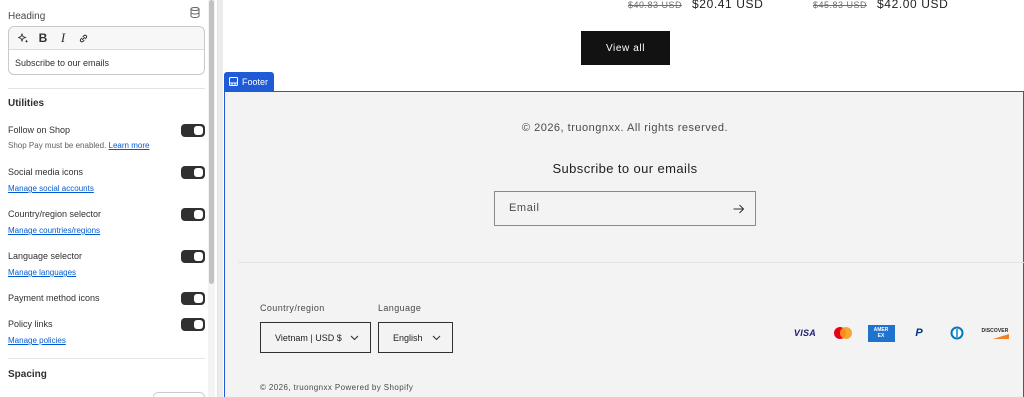 This screenshot has height=397, width=1024. Describe the element at coordinates (913, 5) in the screenshot. I see `sale-price: $42.00 USD` at that location.